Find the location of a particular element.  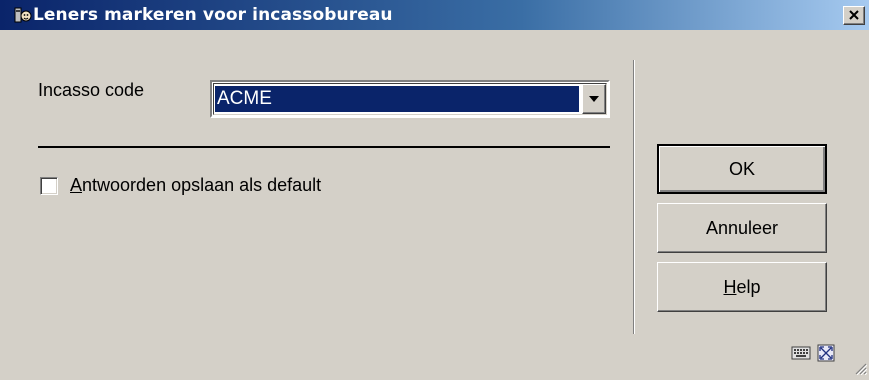

separator-line is located at coordinates (324, 147).